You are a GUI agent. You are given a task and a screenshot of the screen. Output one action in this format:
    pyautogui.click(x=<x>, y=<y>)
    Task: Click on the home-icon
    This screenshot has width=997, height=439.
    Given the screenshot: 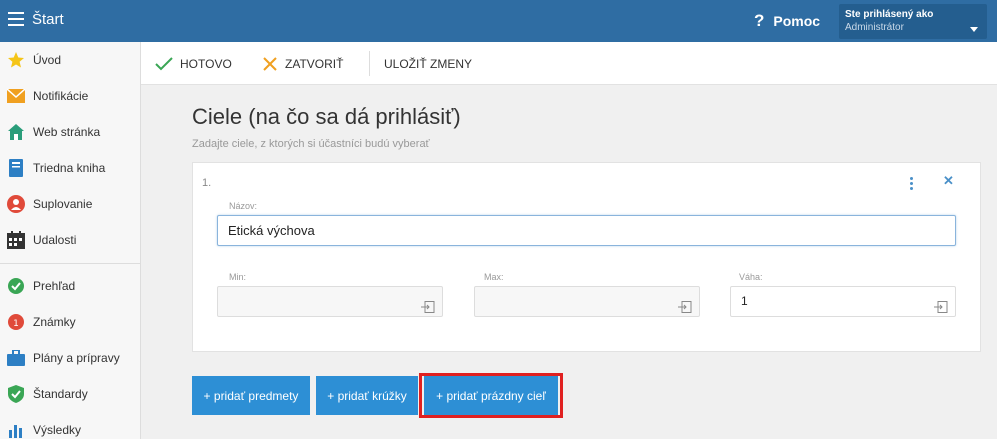 What is the action you would take?
    pyautogui.click(x=16, y=132)
    